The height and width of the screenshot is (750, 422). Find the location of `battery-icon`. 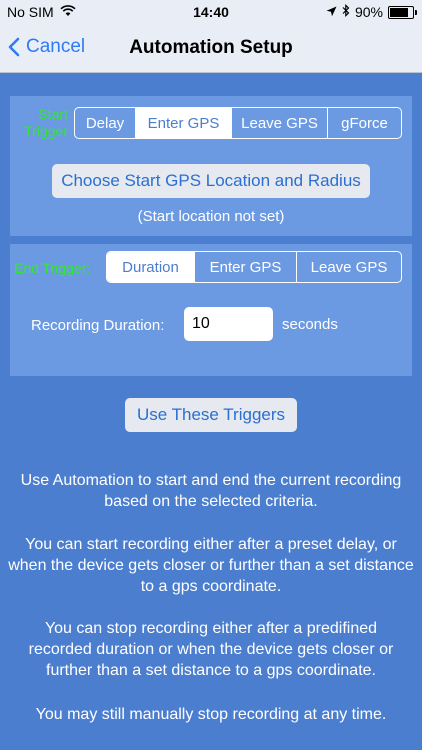

battery-icon is located at coordinates (402, 12).